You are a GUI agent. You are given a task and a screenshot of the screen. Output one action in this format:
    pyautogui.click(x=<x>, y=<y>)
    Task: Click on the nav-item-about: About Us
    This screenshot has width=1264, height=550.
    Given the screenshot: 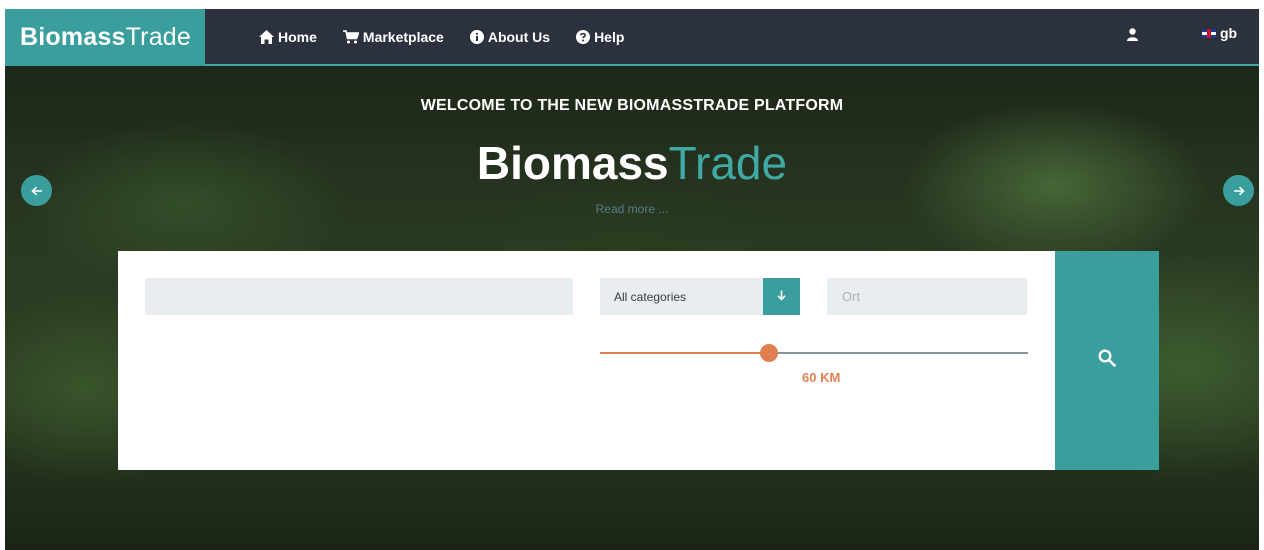 What is the action you would take?
    pyautogui.click(x=510, y=36)
    